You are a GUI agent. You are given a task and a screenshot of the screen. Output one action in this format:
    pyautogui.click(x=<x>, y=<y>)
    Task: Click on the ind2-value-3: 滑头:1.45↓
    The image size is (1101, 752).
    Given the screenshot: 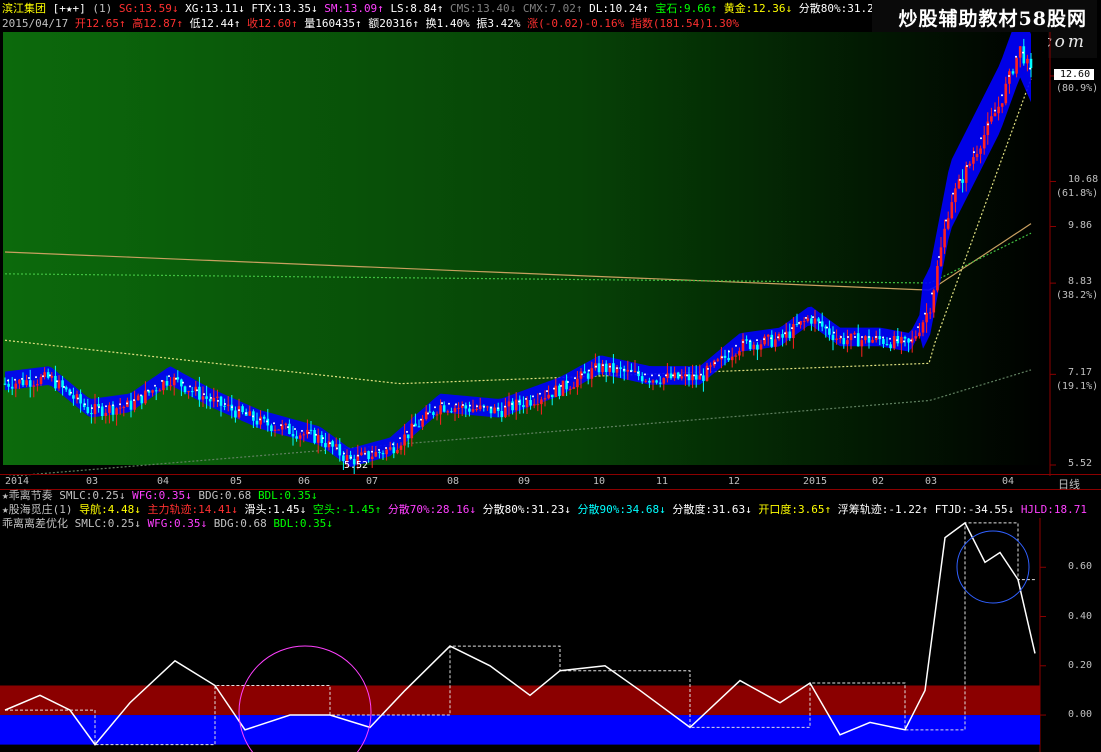 What is the action you would take?
    pyautogui.click(x=278, y=509)
    